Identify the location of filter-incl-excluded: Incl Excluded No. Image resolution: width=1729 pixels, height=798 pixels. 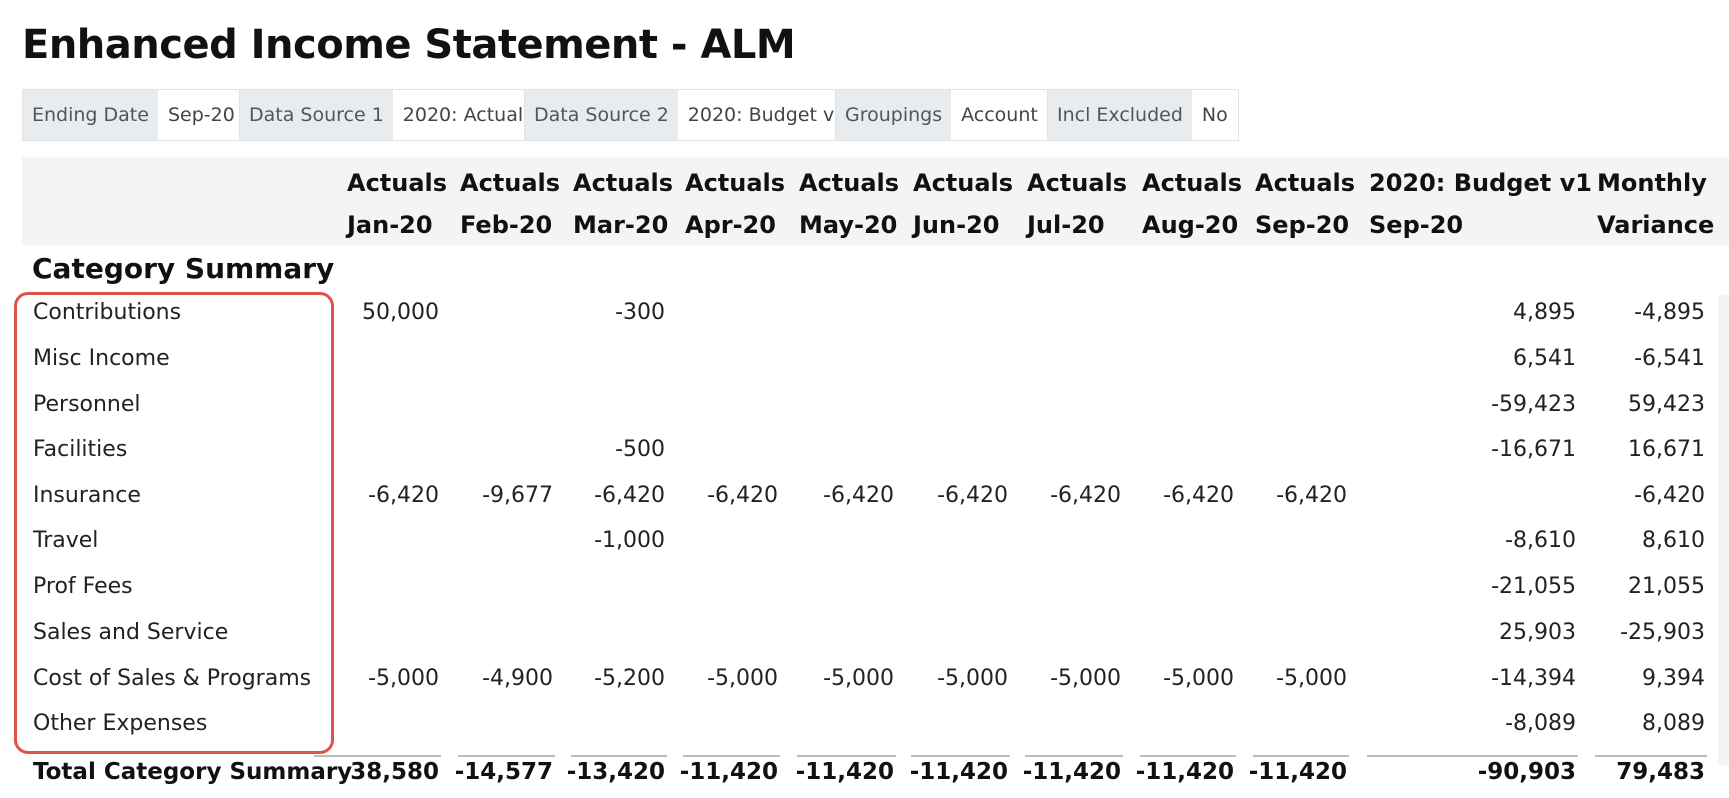
(1143, 115).